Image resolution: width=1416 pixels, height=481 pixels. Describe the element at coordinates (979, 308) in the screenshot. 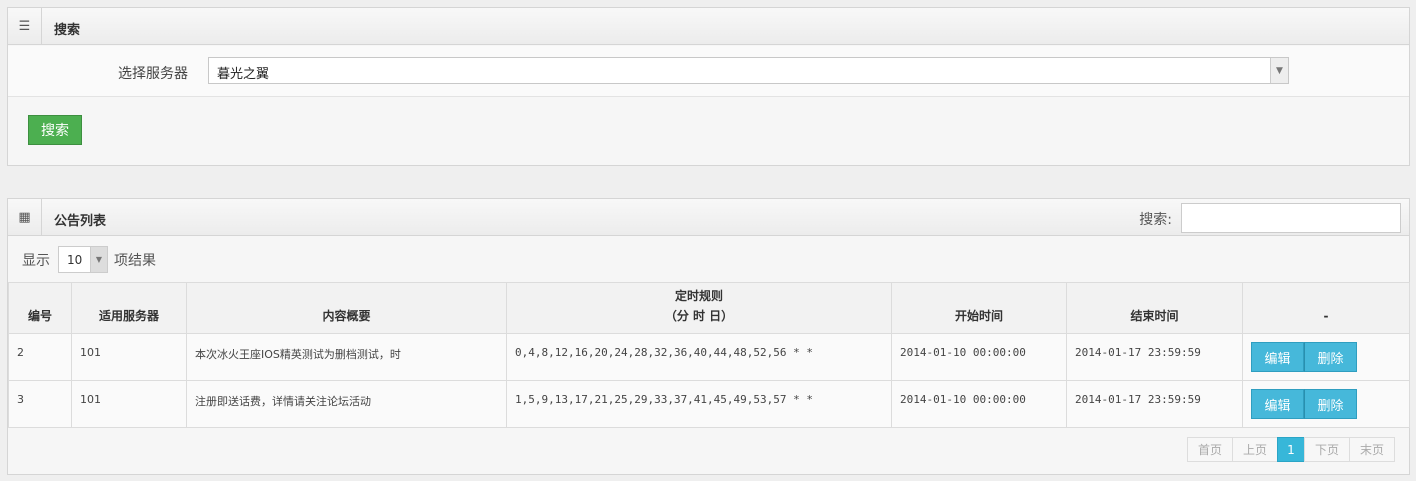

I see `col-header-start: 开始时间` at that location.